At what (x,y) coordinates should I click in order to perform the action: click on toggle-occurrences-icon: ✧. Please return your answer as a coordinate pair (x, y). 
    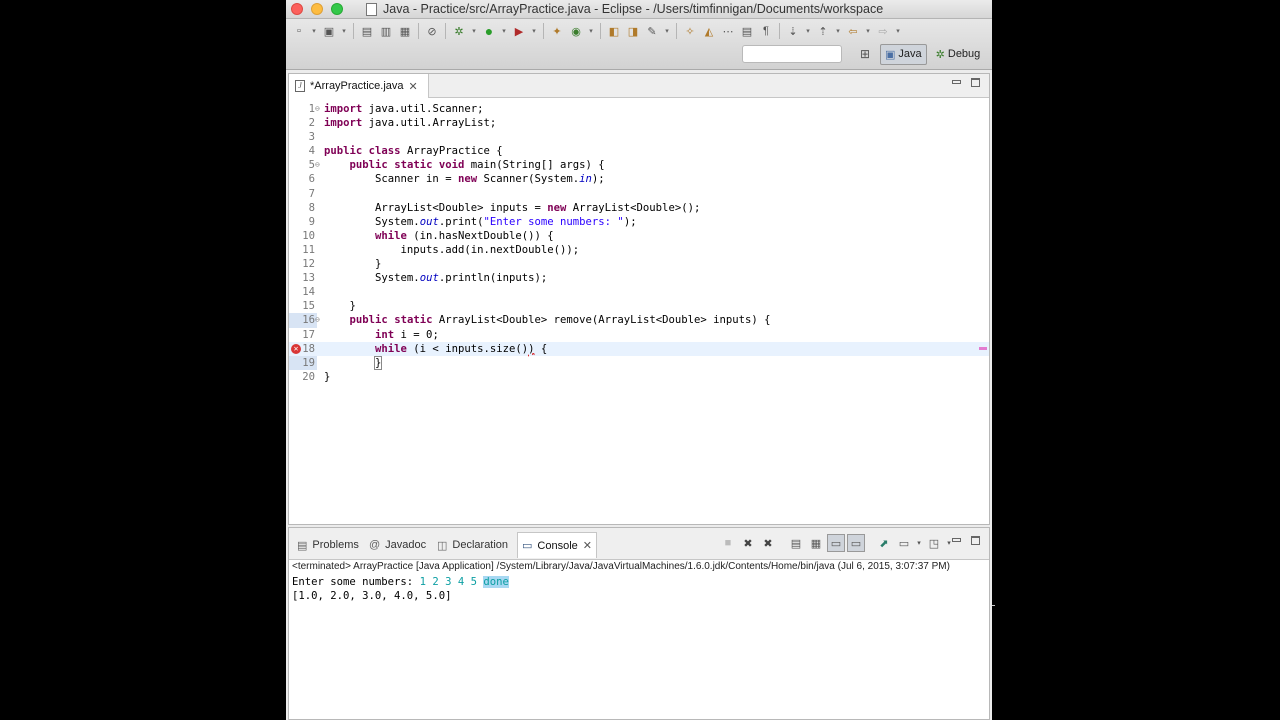
    Looking at the image, I should click on (690, 31).